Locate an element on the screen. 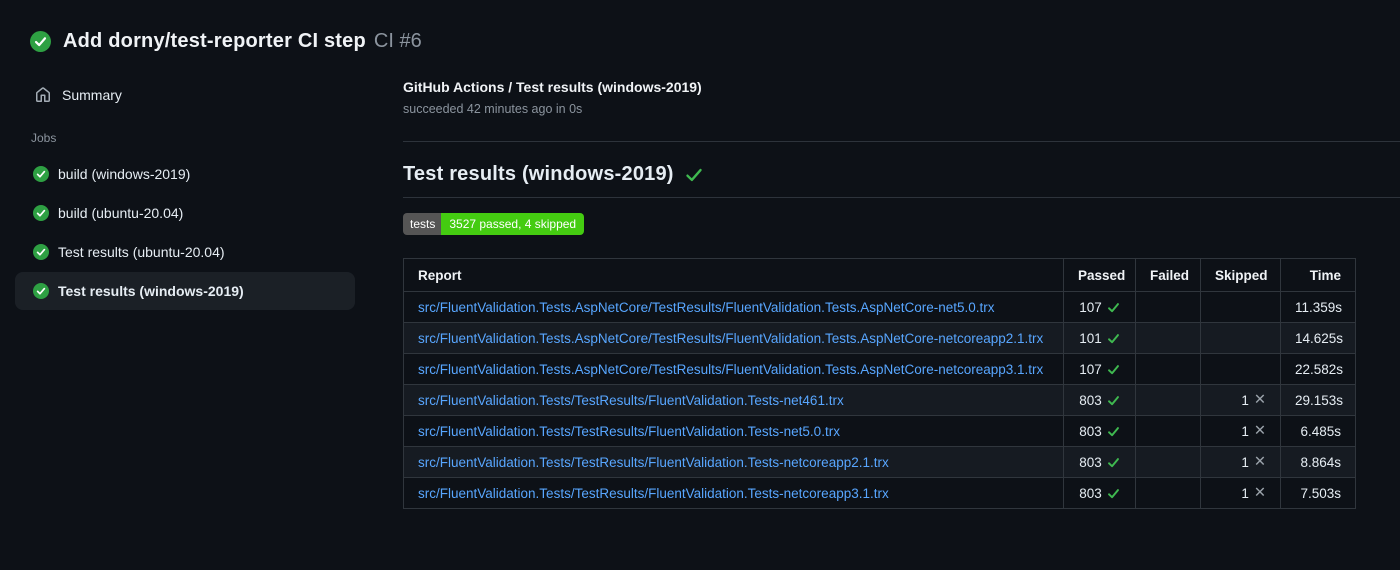 Image resolution: width=1400 pixels, height=570 pixels. section-success-check-icon is located at coordinates (694, 175).